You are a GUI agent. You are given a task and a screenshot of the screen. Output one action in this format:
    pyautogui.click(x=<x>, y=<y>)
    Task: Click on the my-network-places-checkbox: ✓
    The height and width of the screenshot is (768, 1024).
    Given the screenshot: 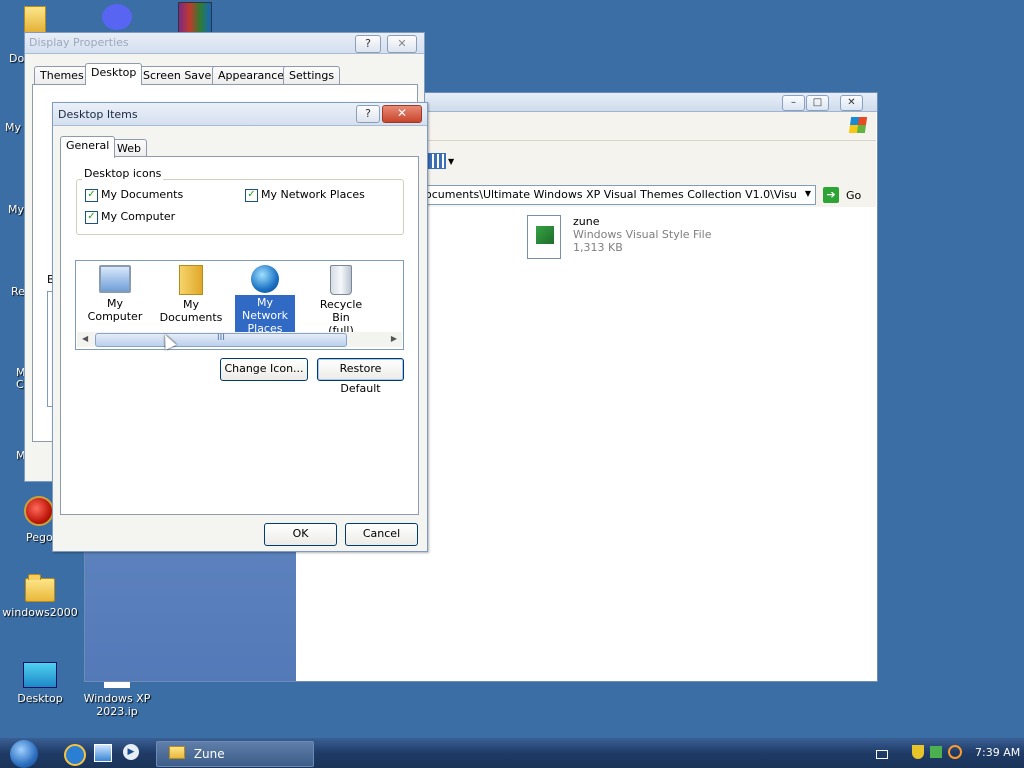 What is the action you would take?
    pyautogui.click(x=251, y=195)
    